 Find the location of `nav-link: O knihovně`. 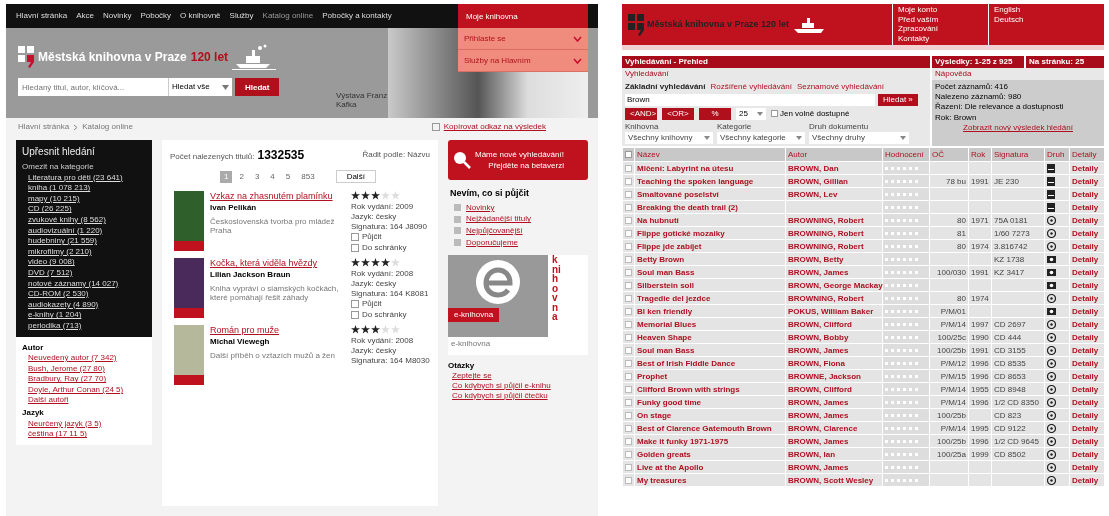

nav-link: O knihovně is located at coordinates (200, 16).